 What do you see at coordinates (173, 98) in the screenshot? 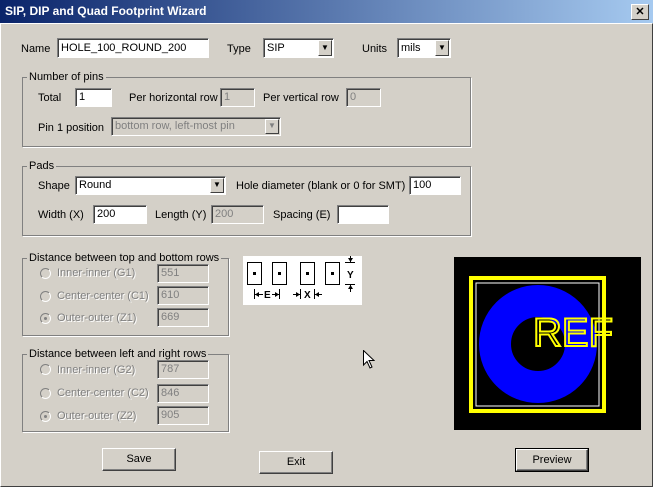
I see `per-horizontal-row-label: Per horizontal row` at bounding box center [173, 98].